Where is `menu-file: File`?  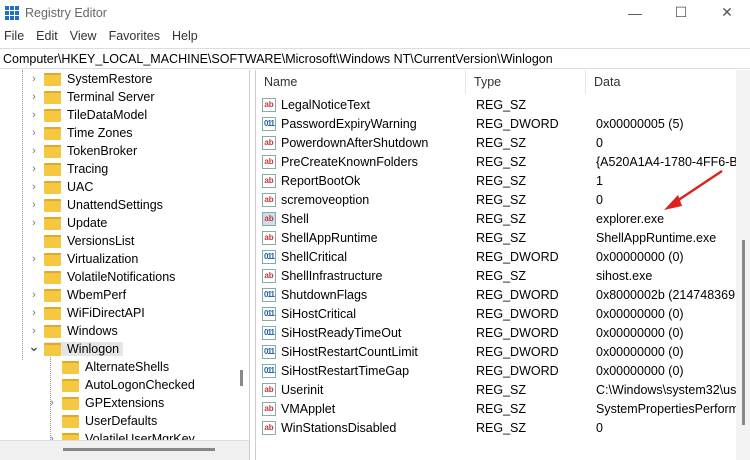 menu-file: File is located at coordinates (14, 36).